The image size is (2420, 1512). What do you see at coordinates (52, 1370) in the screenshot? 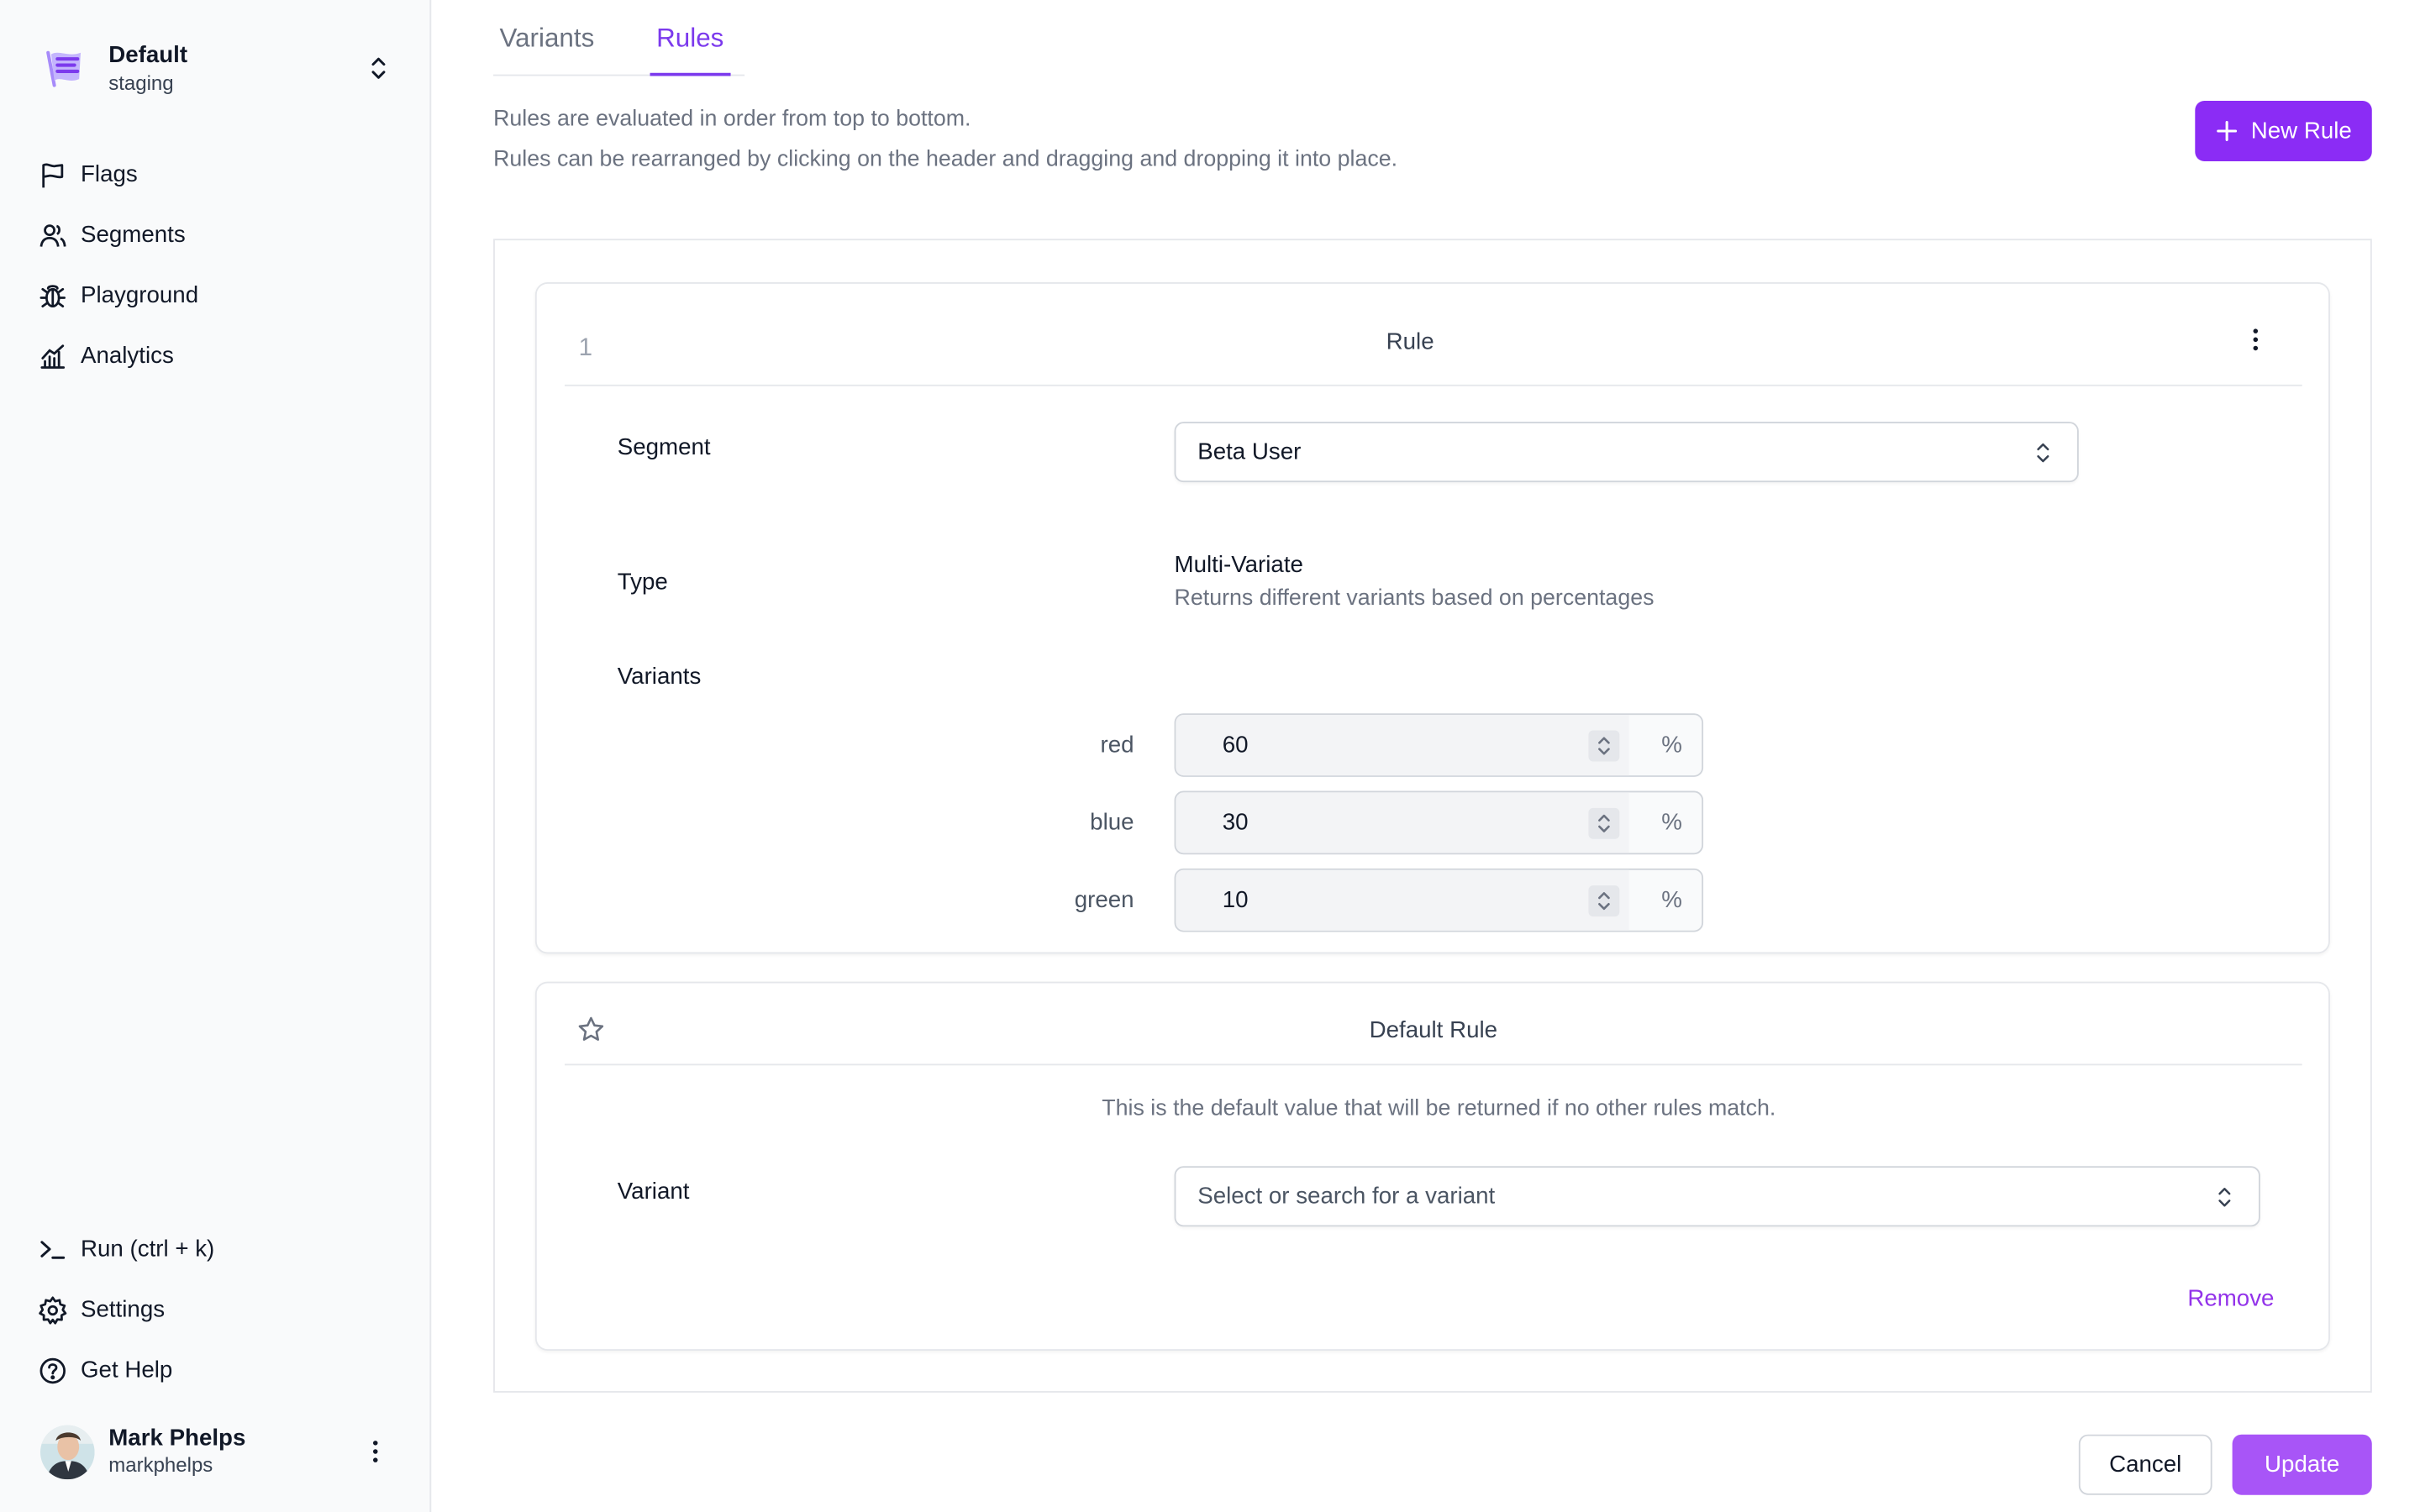
I see `help-icon` at bounding box center [52, 1370].